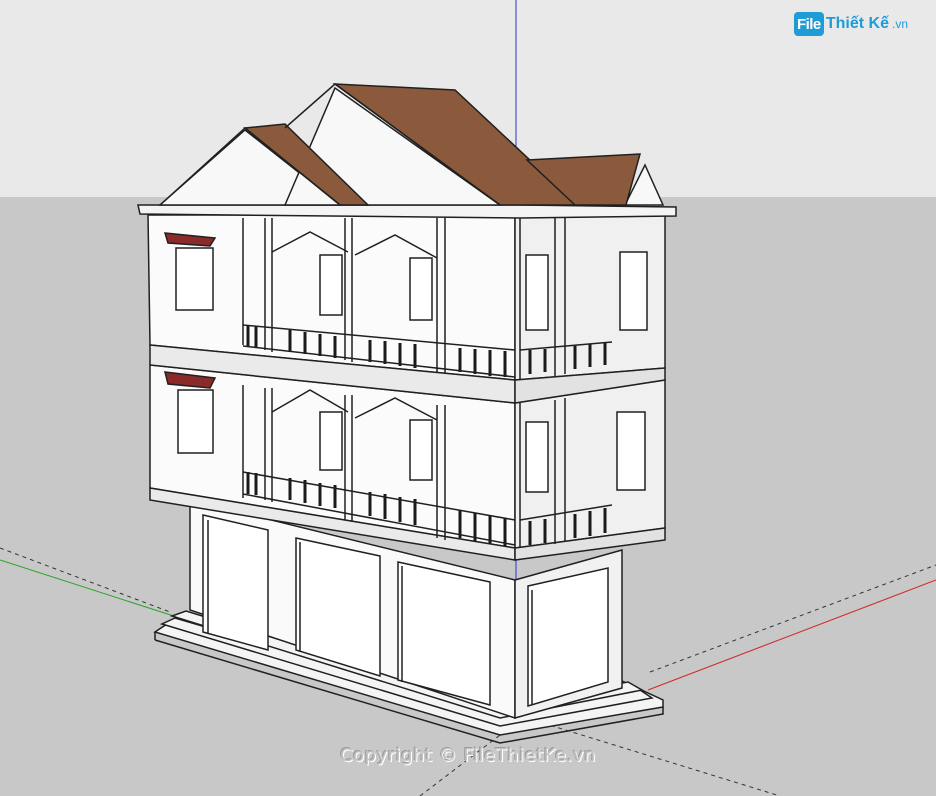 This screenshot has height=796, width=936. I want to click on logo-badge: File, so click(808, 24).